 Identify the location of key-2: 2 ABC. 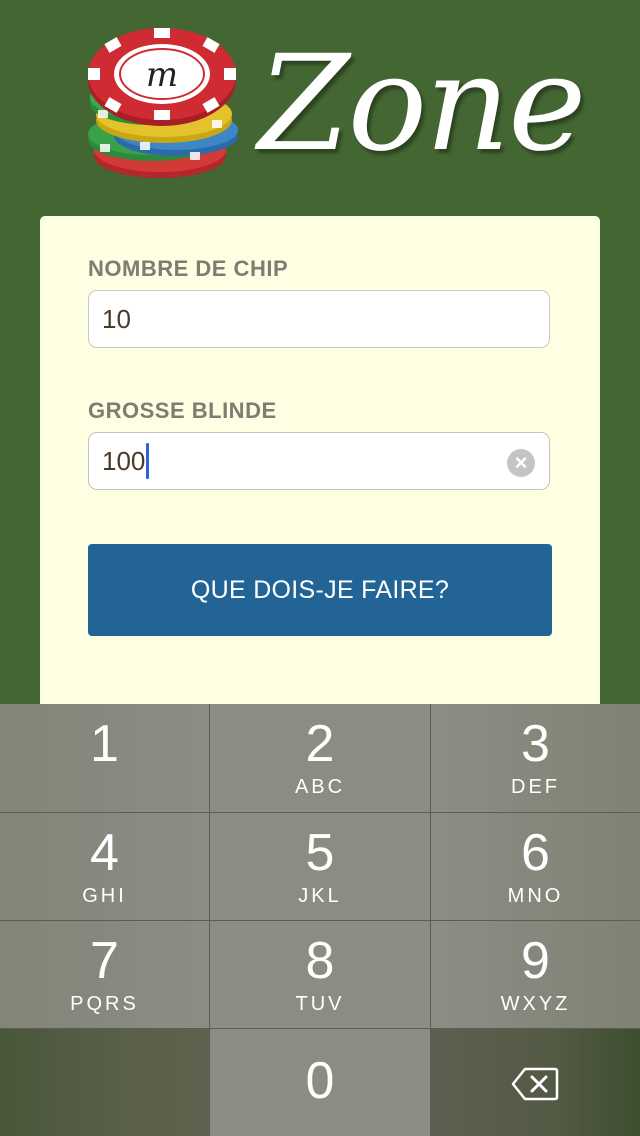
(320, 758).